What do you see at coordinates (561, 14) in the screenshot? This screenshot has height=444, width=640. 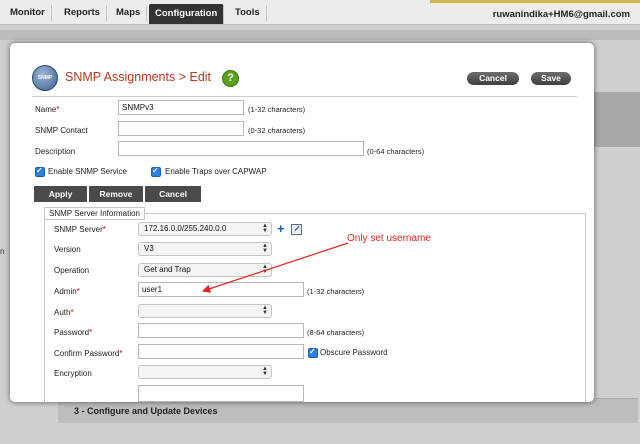 I see `user-account: ruwanindika+HM6@gmail.com` at bounding box center [561, 14].